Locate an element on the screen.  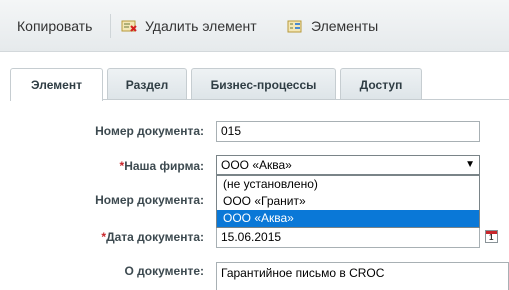
firm-select-value: ООО «Аква» is located at coordinates (256, 165).